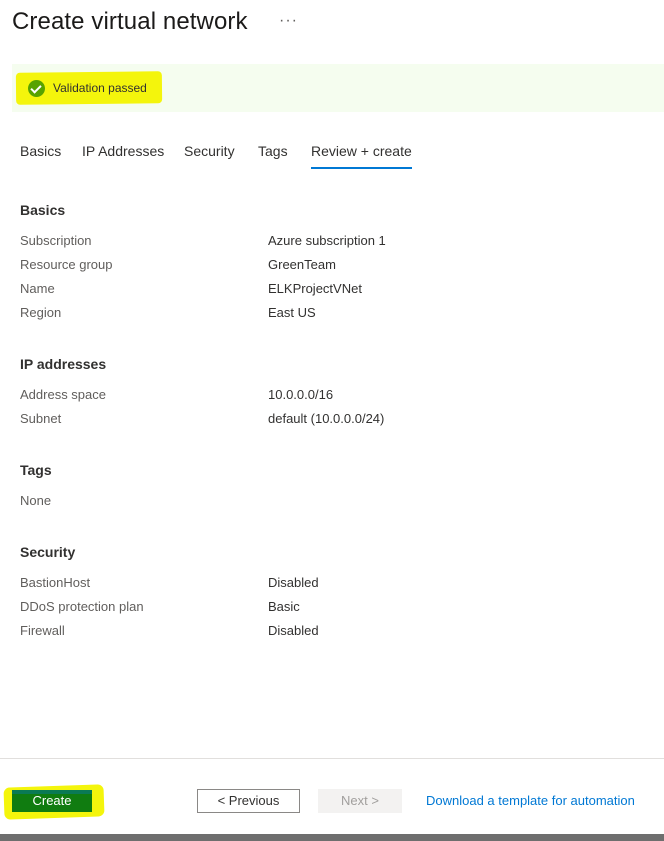 Image resolution: width=664 pixels, height=841 pixels. Describe the element at coordinates (209, 155) in the screenshot. I see `tab-security: Security` at that location.